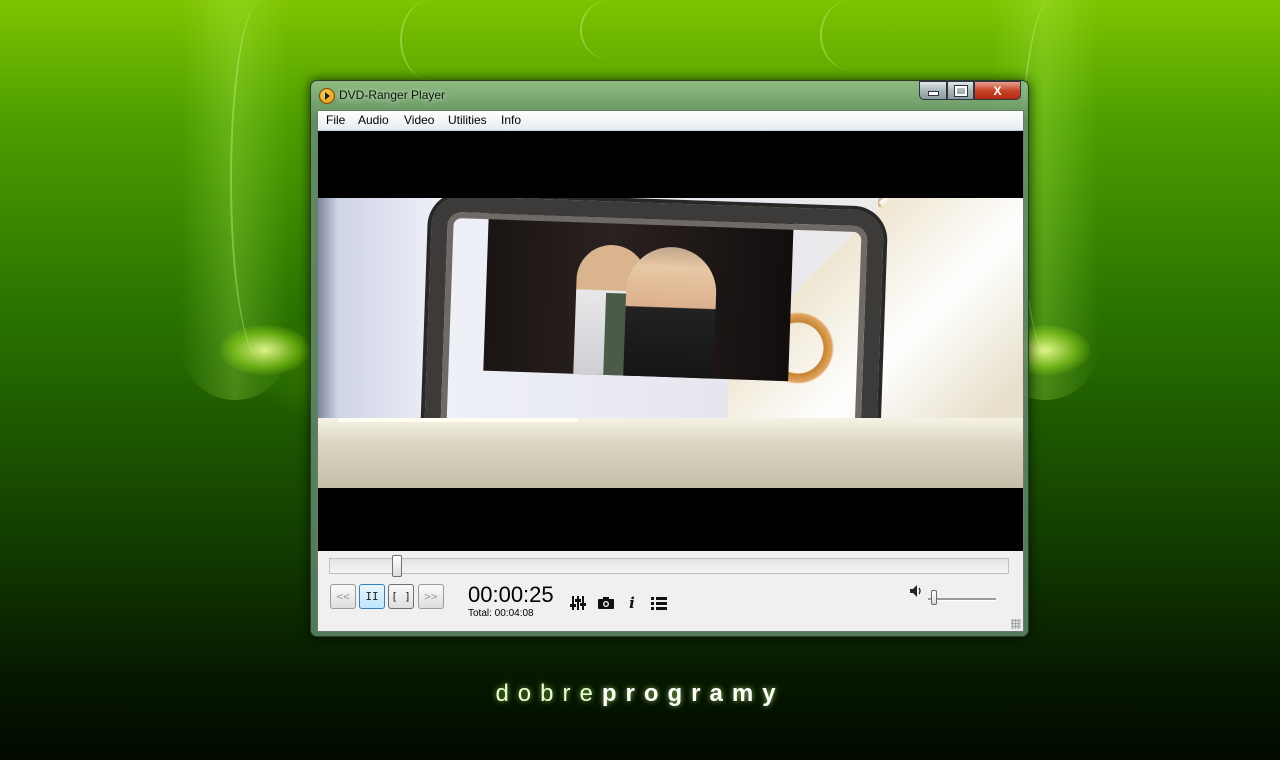  Describe the element at coordinates (933, 90) in the screenshot. I see `minimize-button` at that location.